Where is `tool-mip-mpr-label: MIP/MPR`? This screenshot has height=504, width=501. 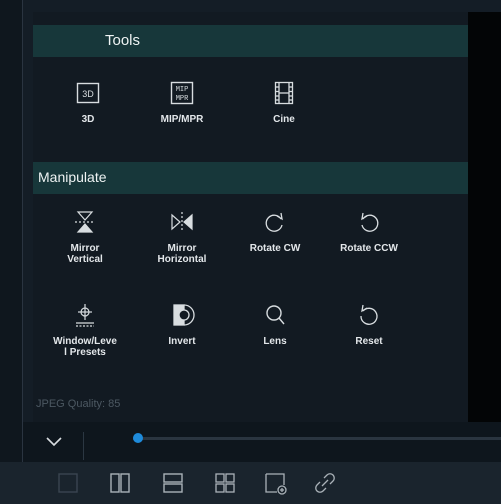 tool-mip-mpr-label: MIP/MPR is located at coordinates (182, 119).